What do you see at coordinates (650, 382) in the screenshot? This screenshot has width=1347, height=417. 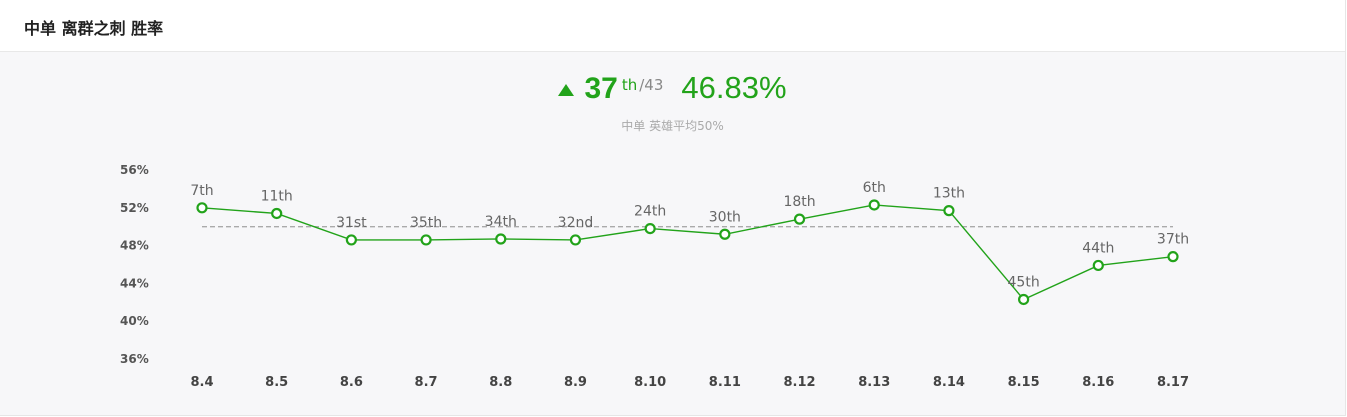 I see `x-tick-label: 8.10` at bounding box center [650, 382].